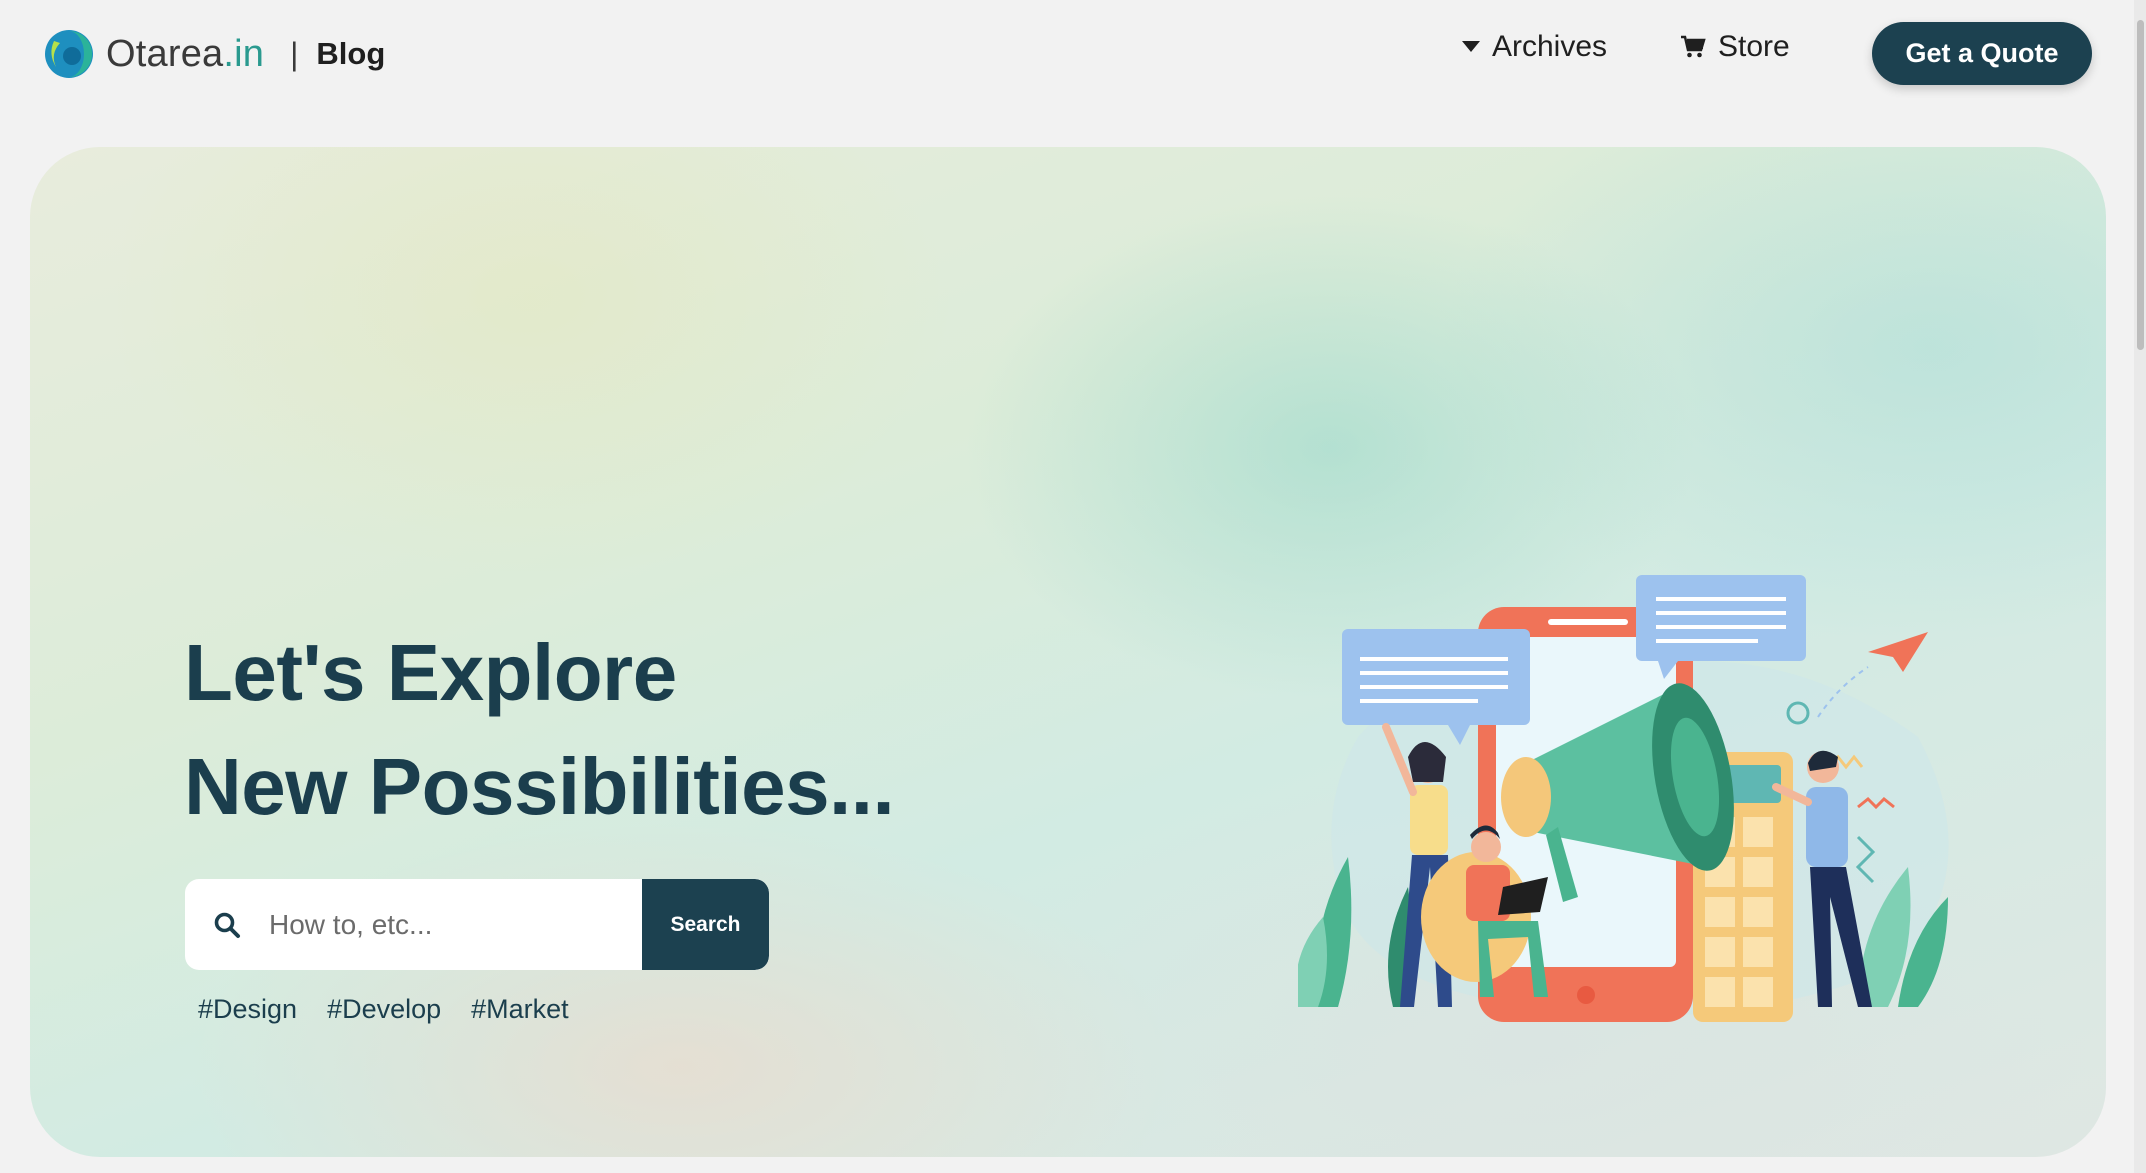 The width and height of the screenshot is (2146, 1173). I want to click on scrollbar-thumb, so click(2140, 185).